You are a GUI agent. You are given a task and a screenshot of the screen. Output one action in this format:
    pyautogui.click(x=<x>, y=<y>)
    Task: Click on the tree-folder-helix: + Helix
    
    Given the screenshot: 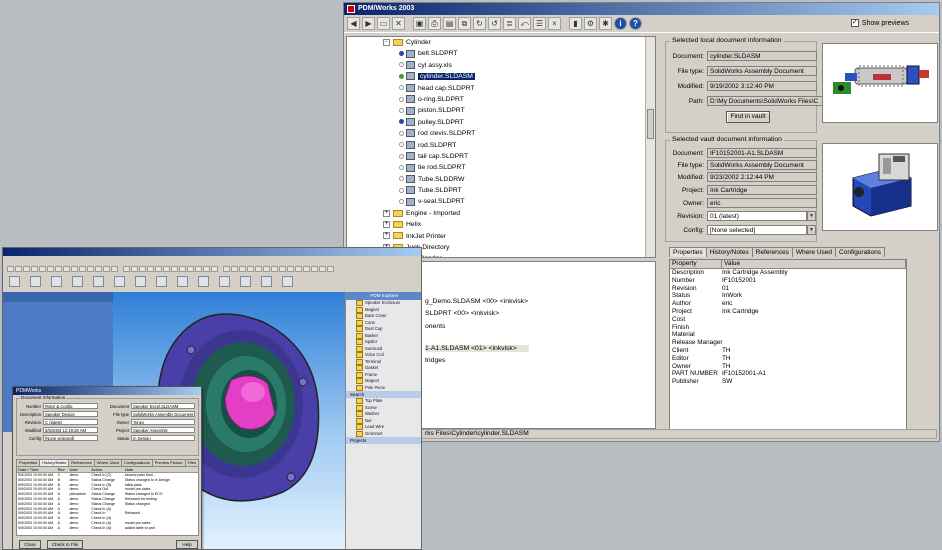 What is the action you would take?
    pyautogui.click(x=501, y=224)
    